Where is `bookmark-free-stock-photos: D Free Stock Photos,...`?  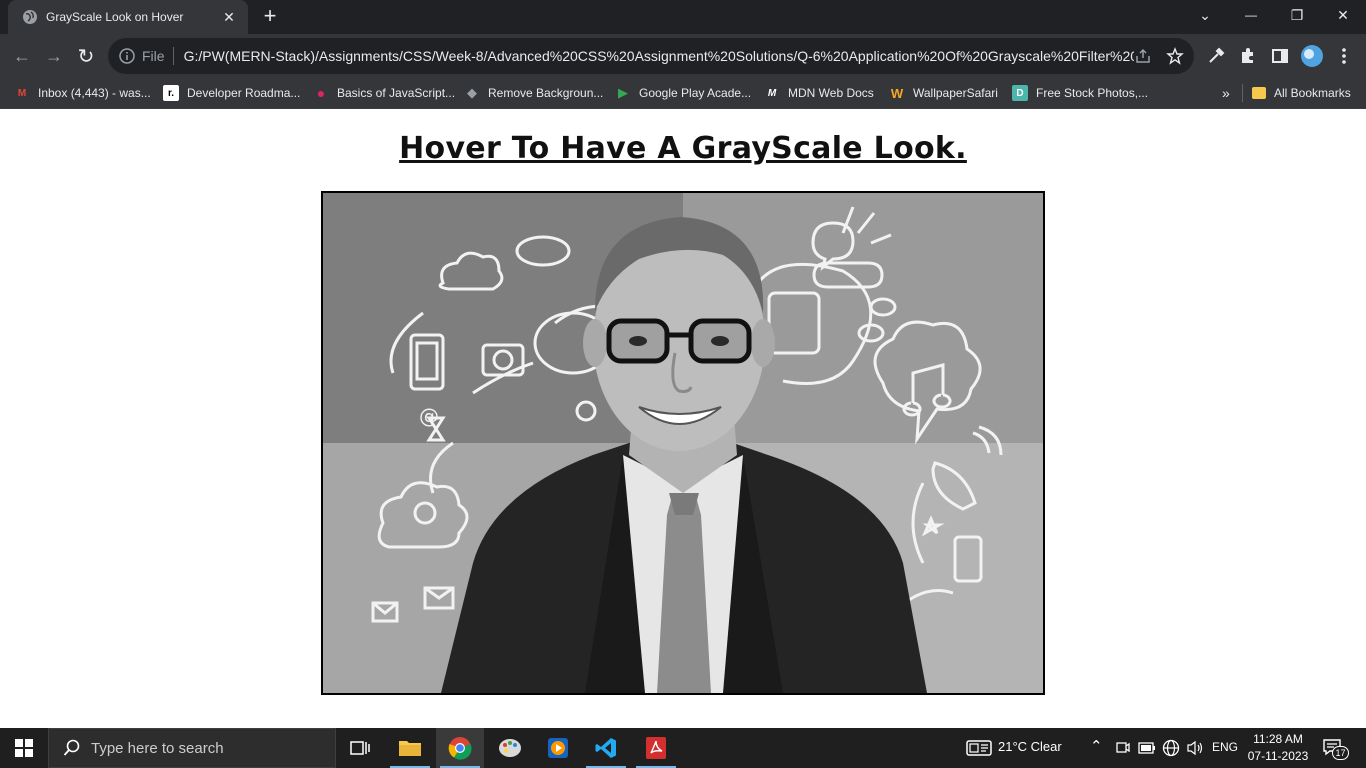 bookmark-free-stock-photos: D Free Stock Photos,... is located at coordinates (1080, 93).